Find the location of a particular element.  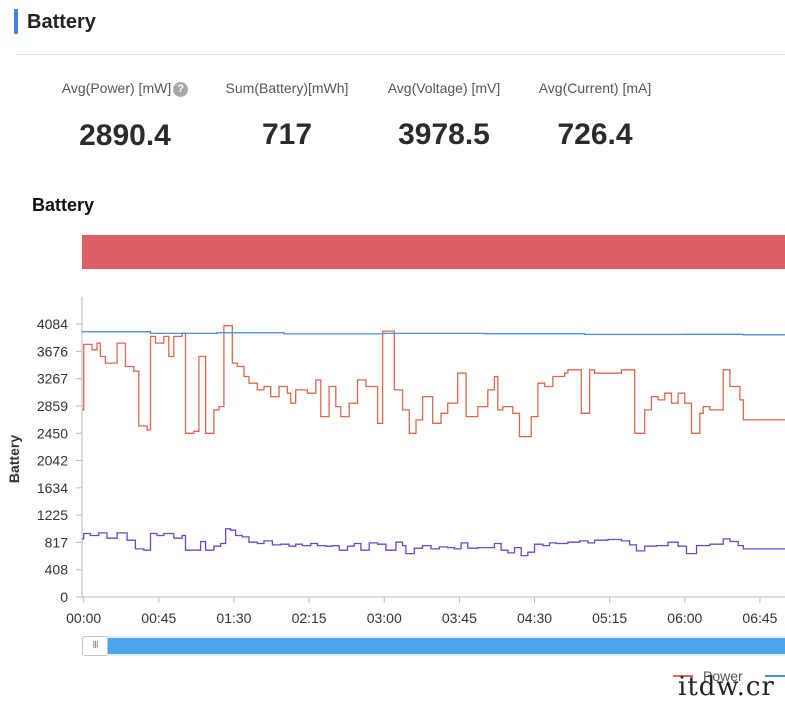

series-line-current is located at coordinates (433, 542).